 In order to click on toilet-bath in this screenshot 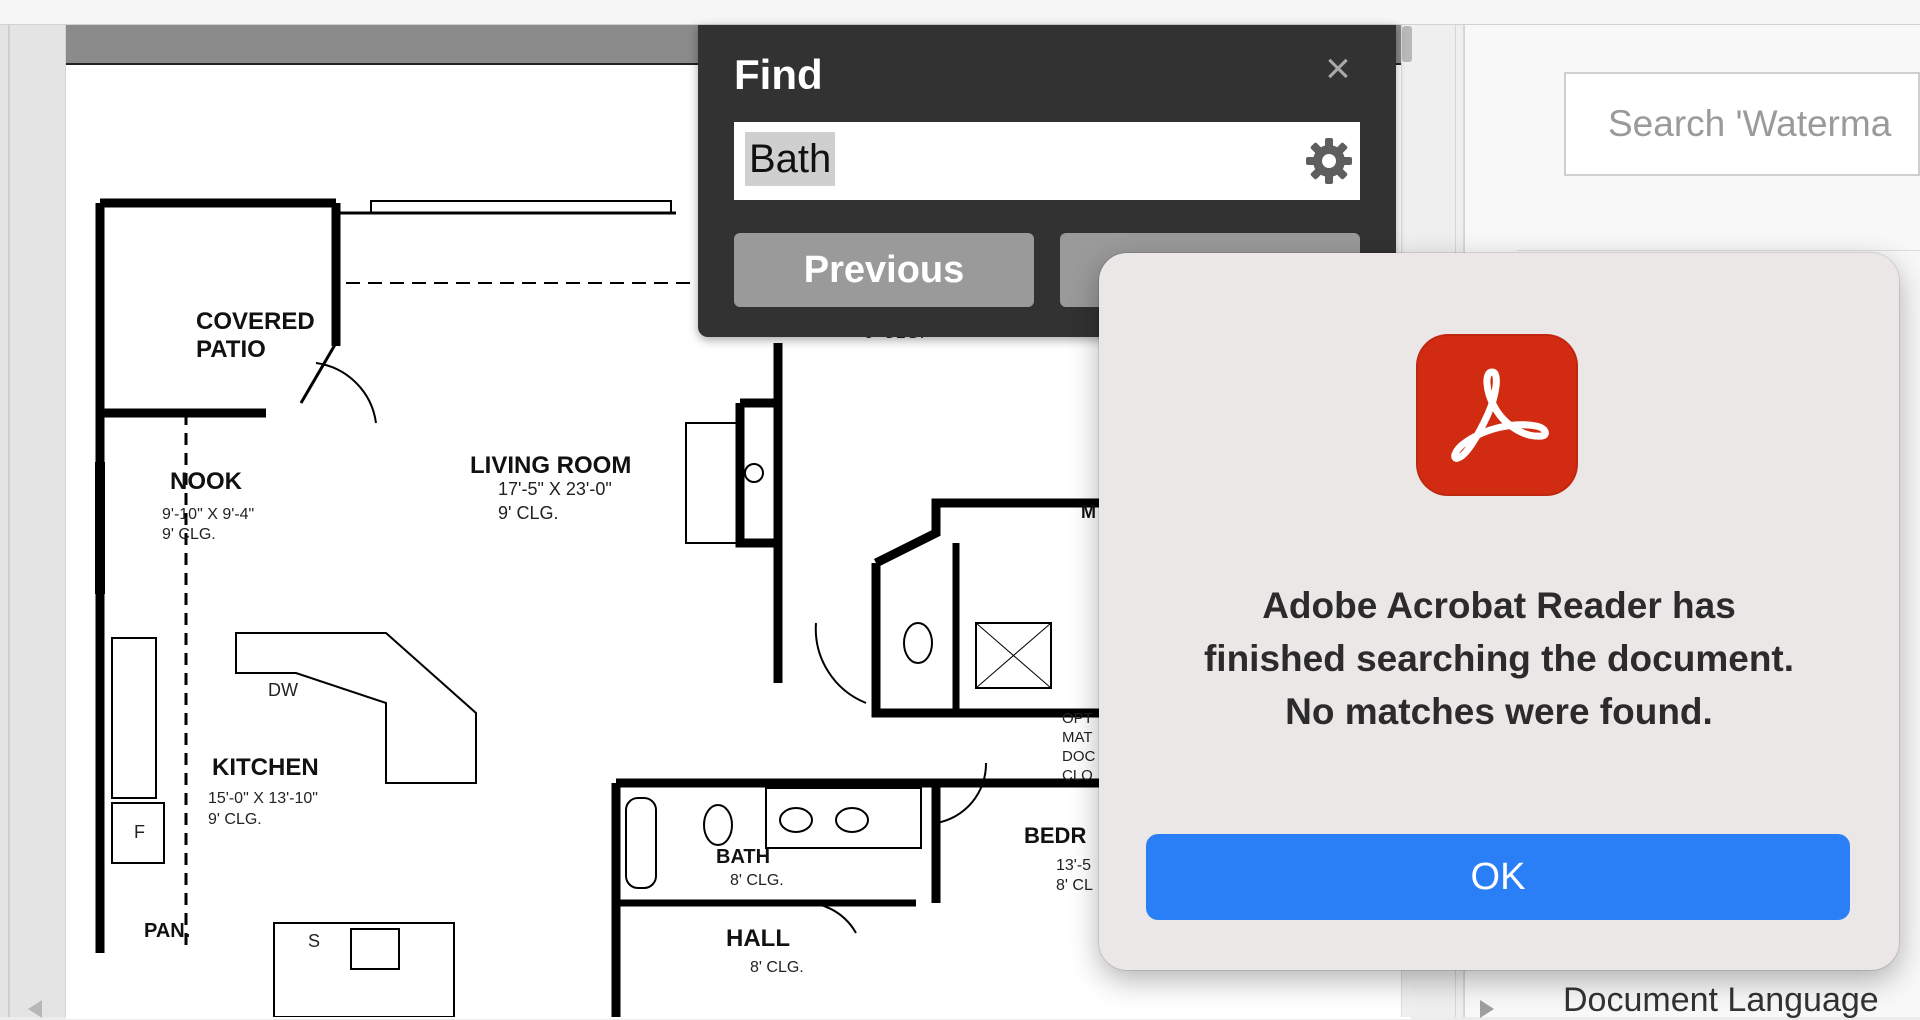, I will do `click(718, 825)`.